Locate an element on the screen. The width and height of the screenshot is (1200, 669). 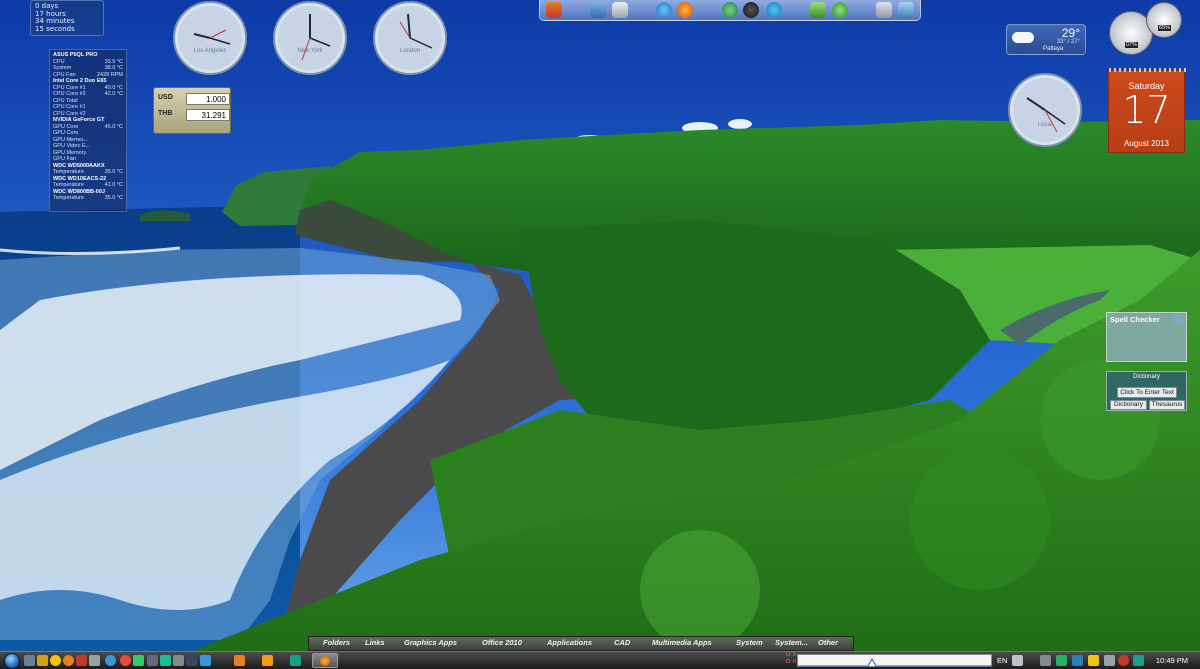
dictionary-button: Dictionary is located at coordinates (1128, 405).